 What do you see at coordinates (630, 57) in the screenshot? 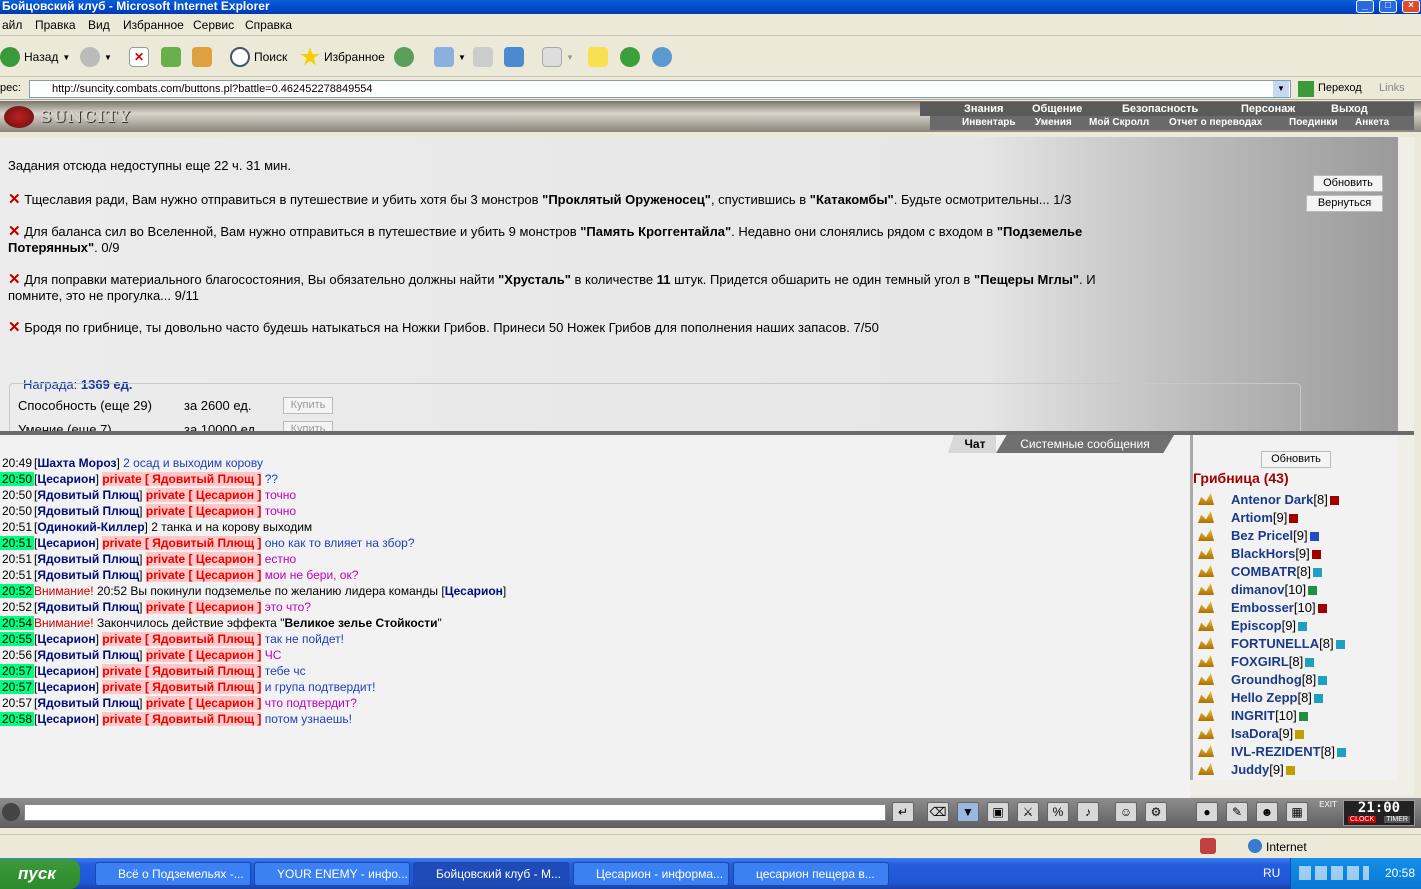
I see `icq-button` at bounding box center [630, 57].